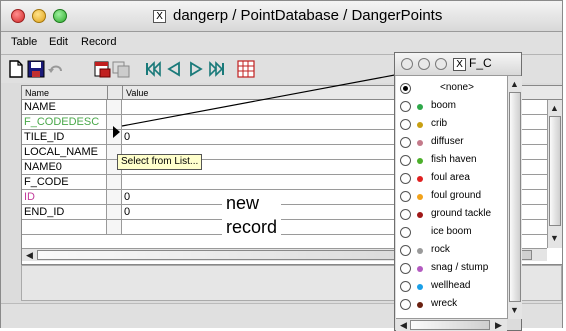 The image size is (566, 331). I want to click on popup-scroll-down-icon: ▼, so click(514, 310).